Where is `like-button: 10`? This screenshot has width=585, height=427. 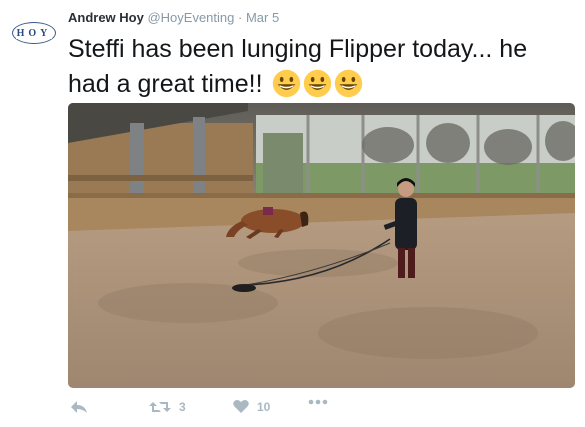 like-button: 10 is located at coordinates (251, 406).